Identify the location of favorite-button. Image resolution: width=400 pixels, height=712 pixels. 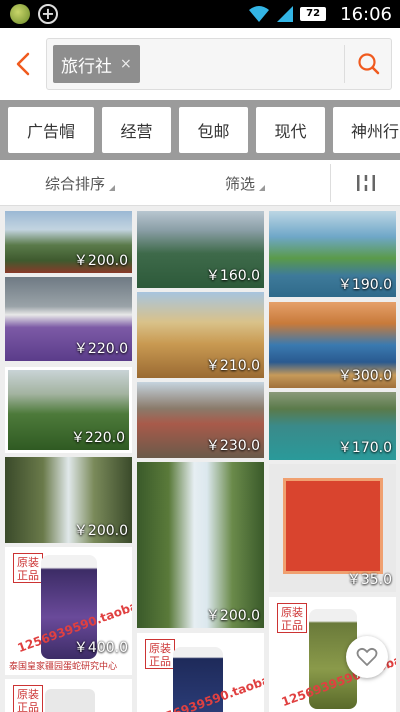
(367, 657).